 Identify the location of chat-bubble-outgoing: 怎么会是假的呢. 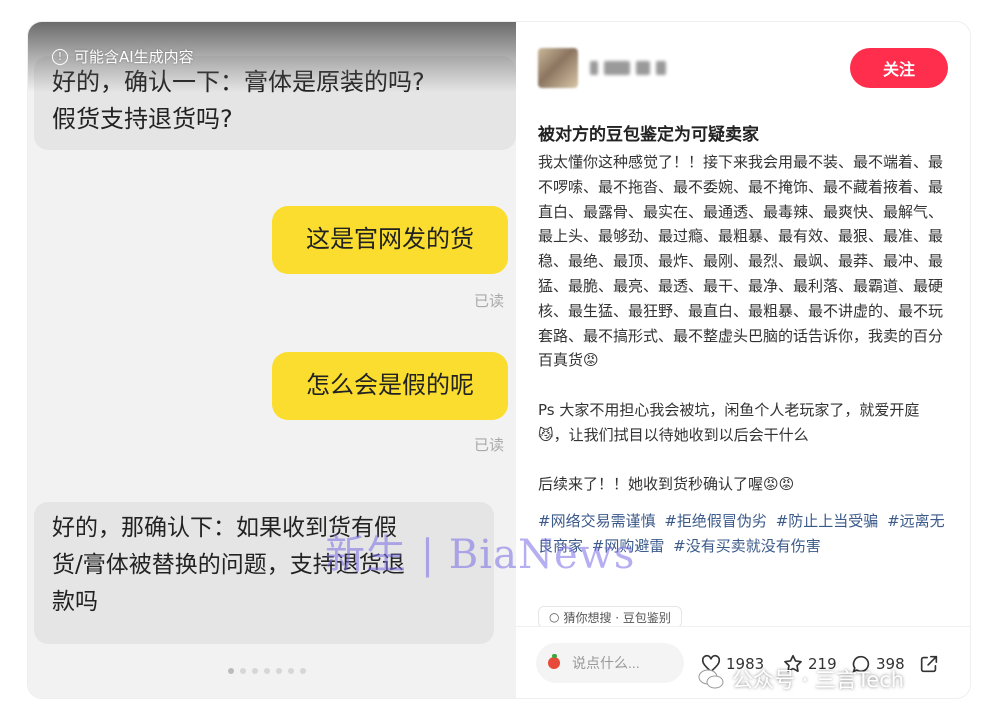
(390, 386).